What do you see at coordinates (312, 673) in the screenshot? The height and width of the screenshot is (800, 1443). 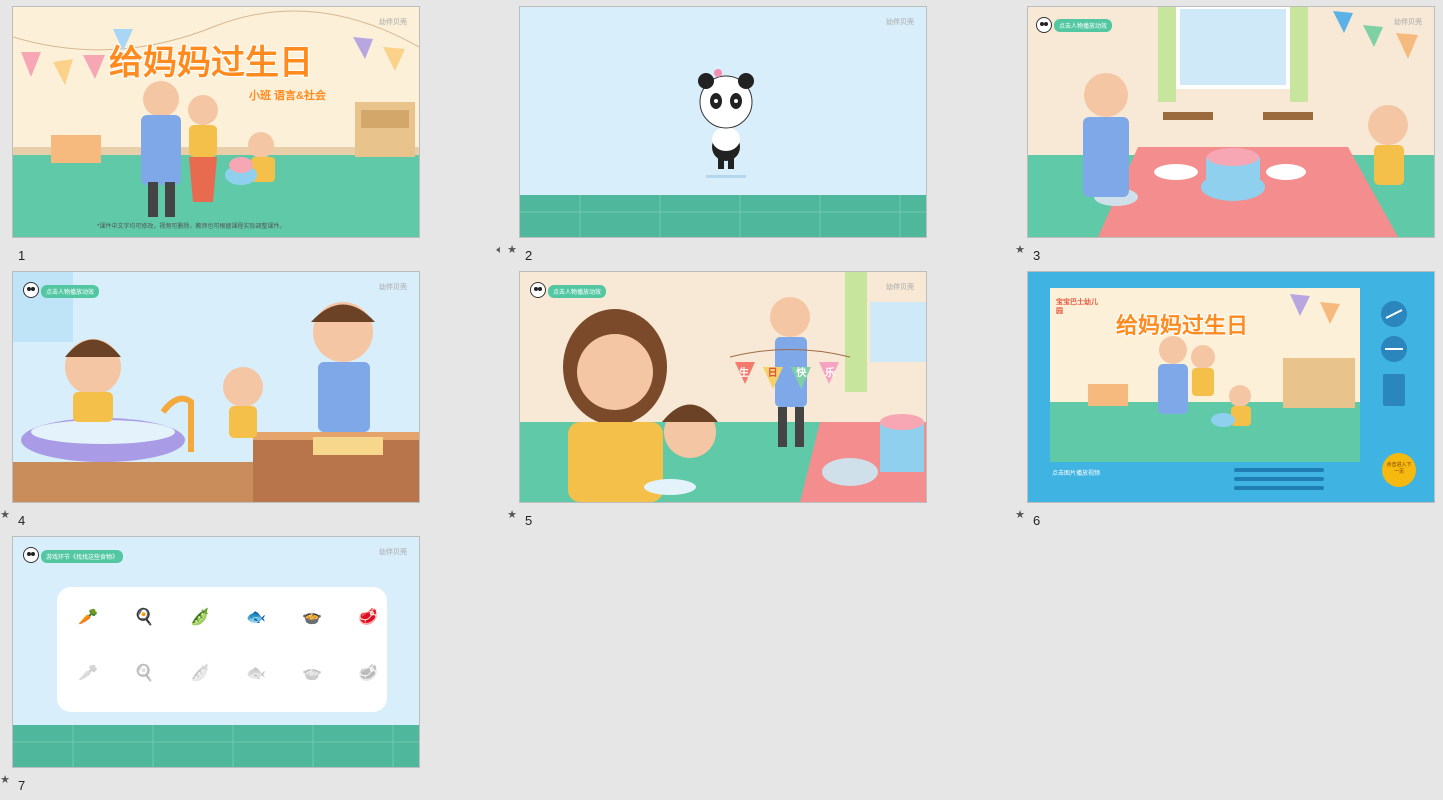 I see `soup-bowl-outline-icon: 🍲` at bounding box center [312, 673].